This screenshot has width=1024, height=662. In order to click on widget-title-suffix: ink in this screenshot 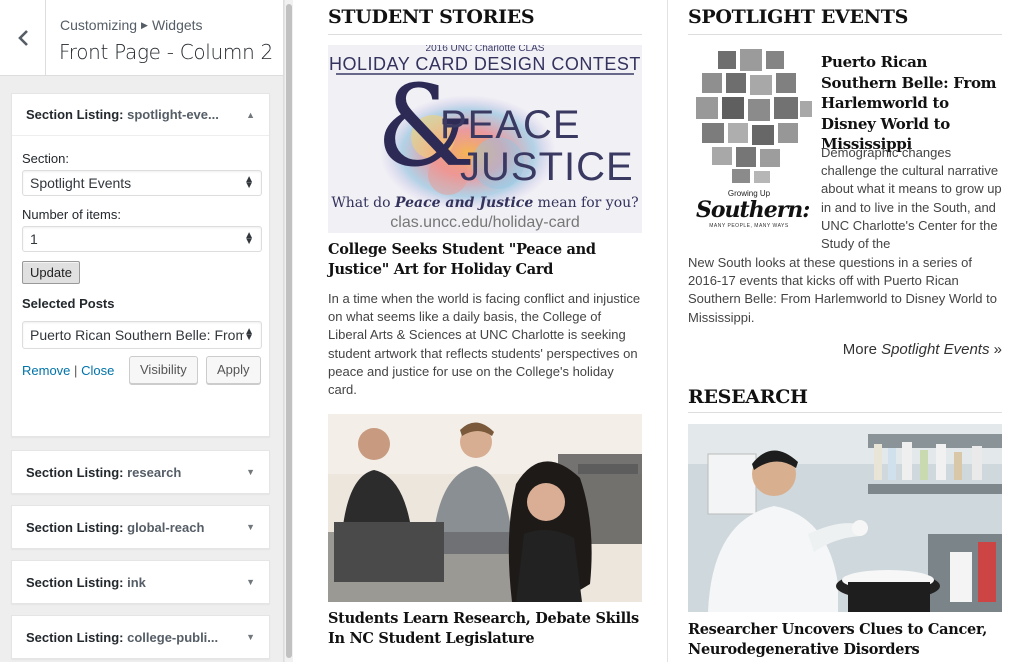, I will do `click(136, 582)`.